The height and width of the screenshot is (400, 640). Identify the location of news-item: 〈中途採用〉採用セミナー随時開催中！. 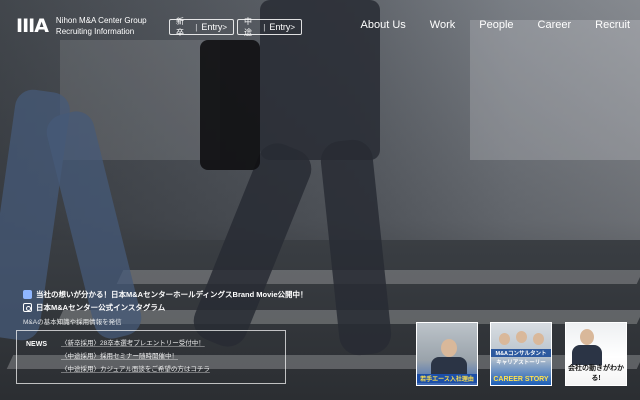
(135, 356).